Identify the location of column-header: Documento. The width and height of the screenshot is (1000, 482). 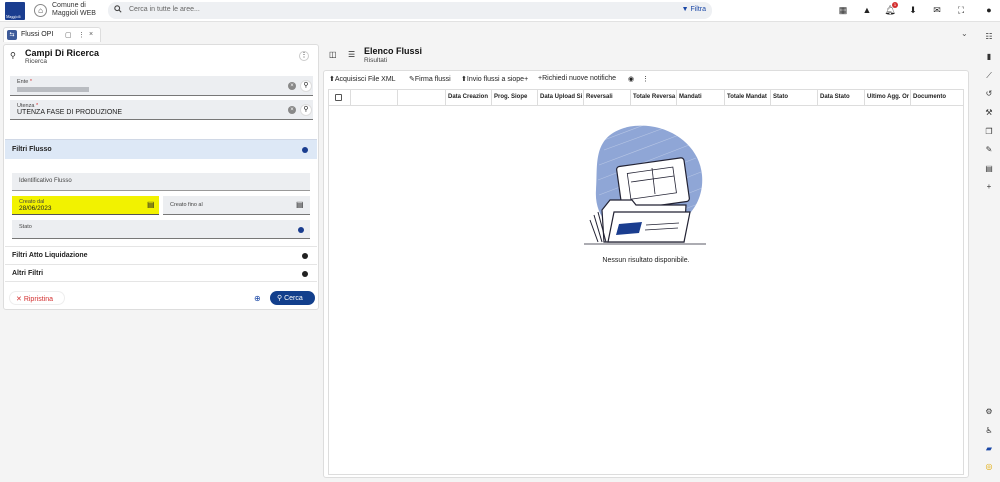
(937, 97).